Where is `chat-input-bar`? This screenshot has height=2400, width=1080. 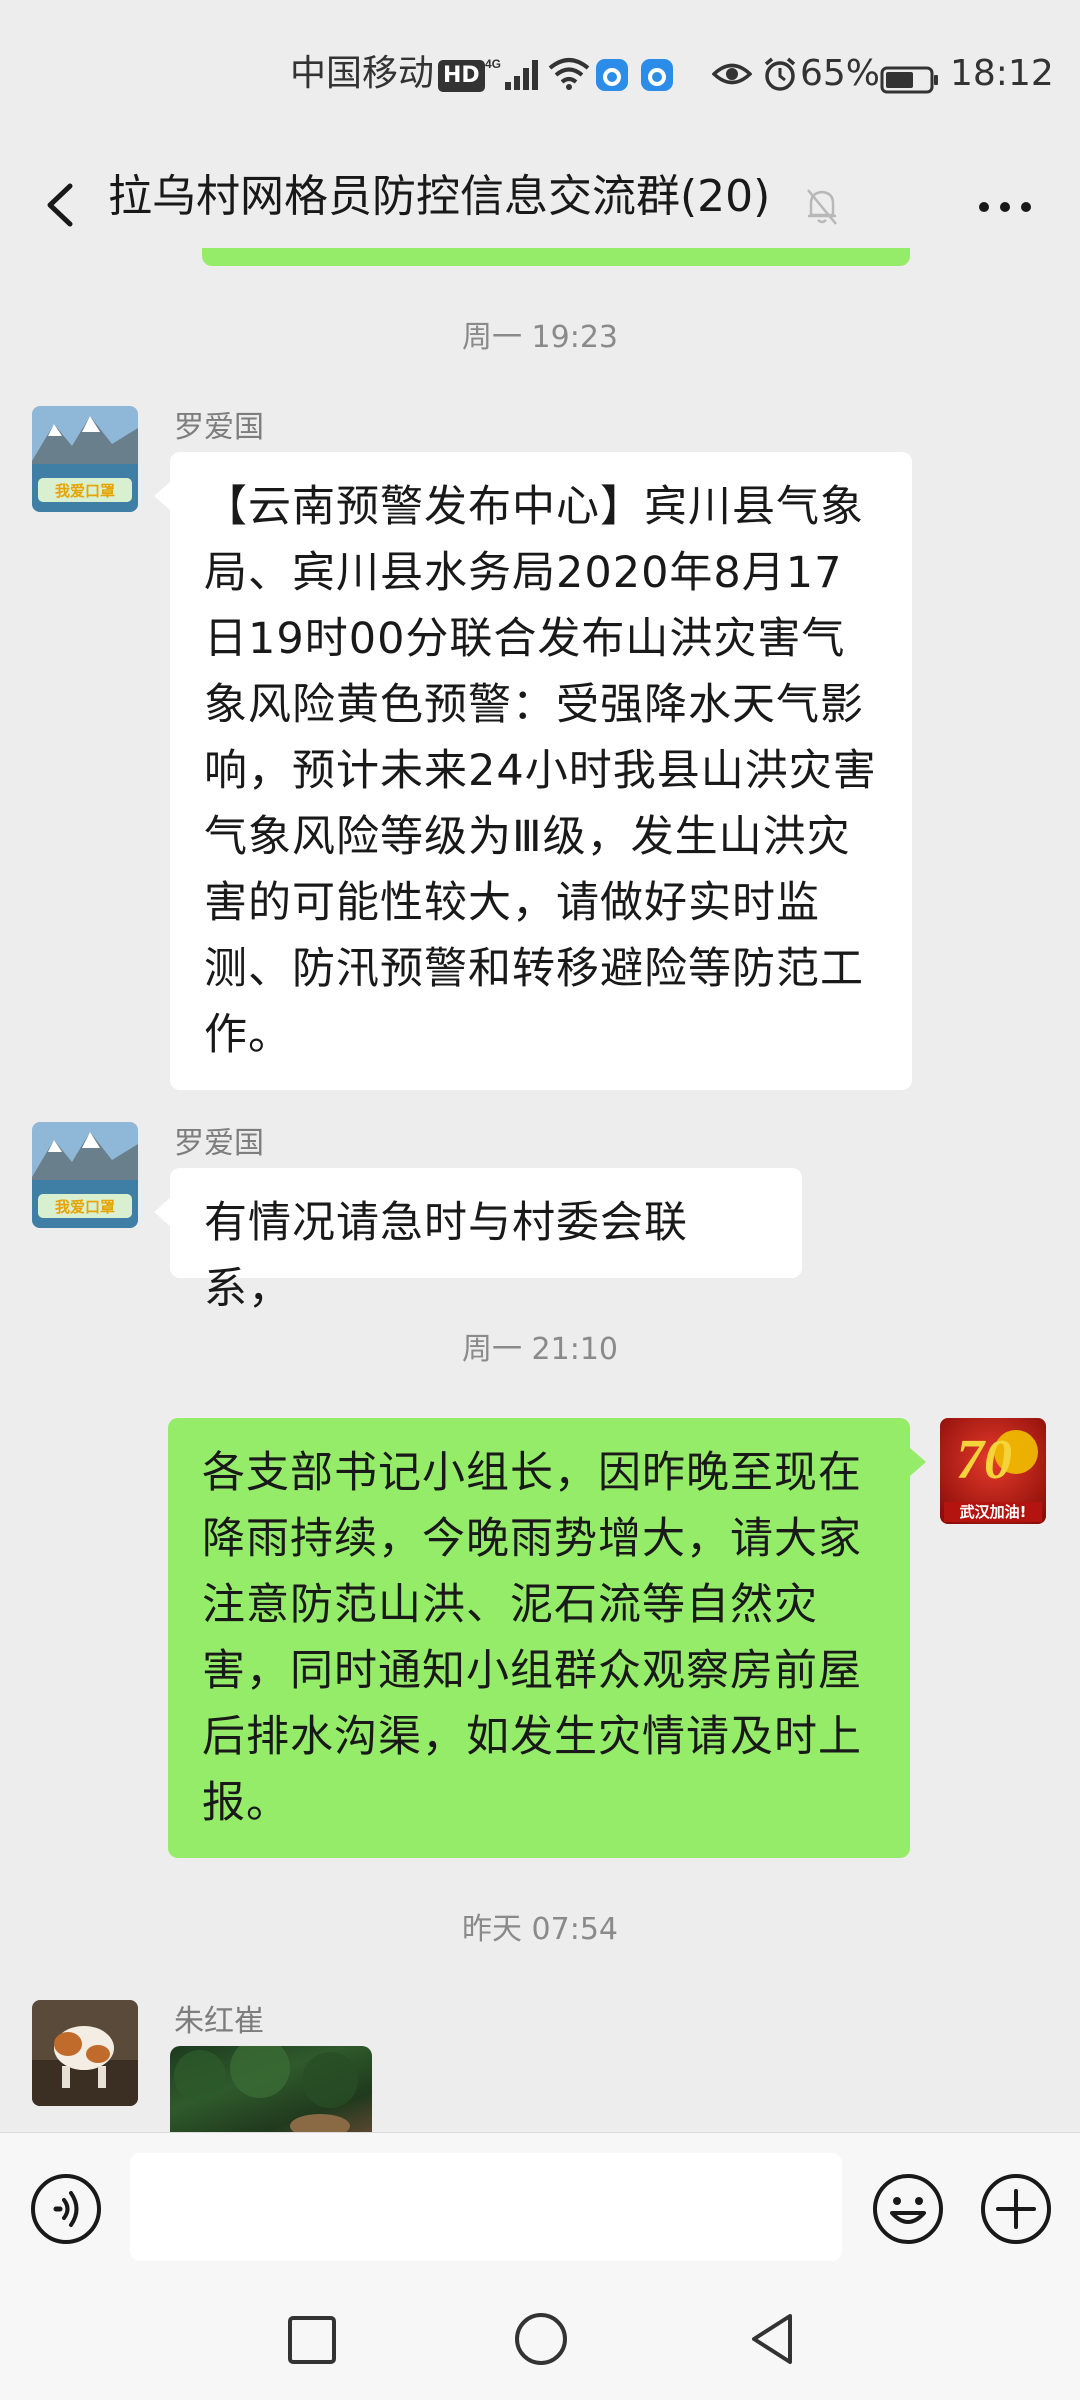
chat-input-bar is located at coordinates (540, 2207).